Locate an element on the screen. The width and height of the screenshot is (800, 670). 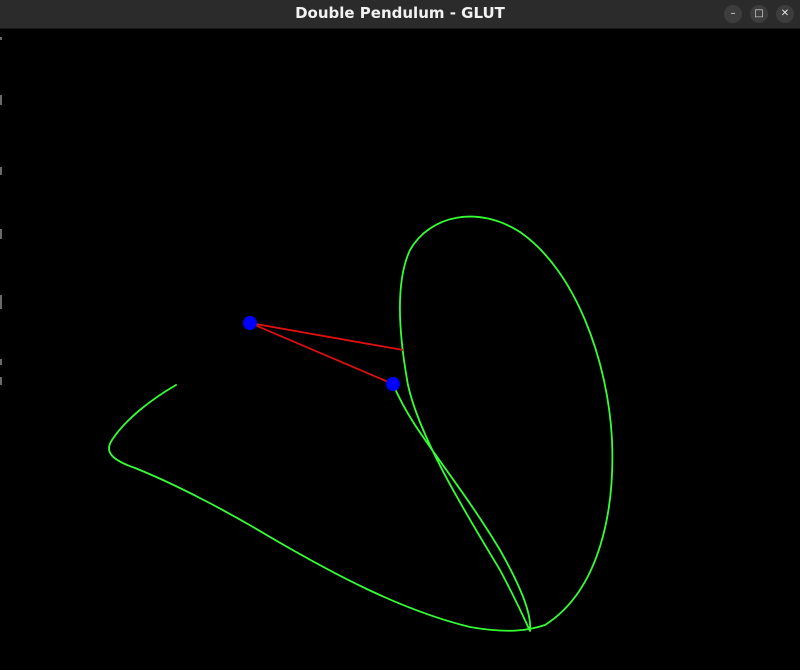
left-edge-artifacts is located at coordinates (1, 239).